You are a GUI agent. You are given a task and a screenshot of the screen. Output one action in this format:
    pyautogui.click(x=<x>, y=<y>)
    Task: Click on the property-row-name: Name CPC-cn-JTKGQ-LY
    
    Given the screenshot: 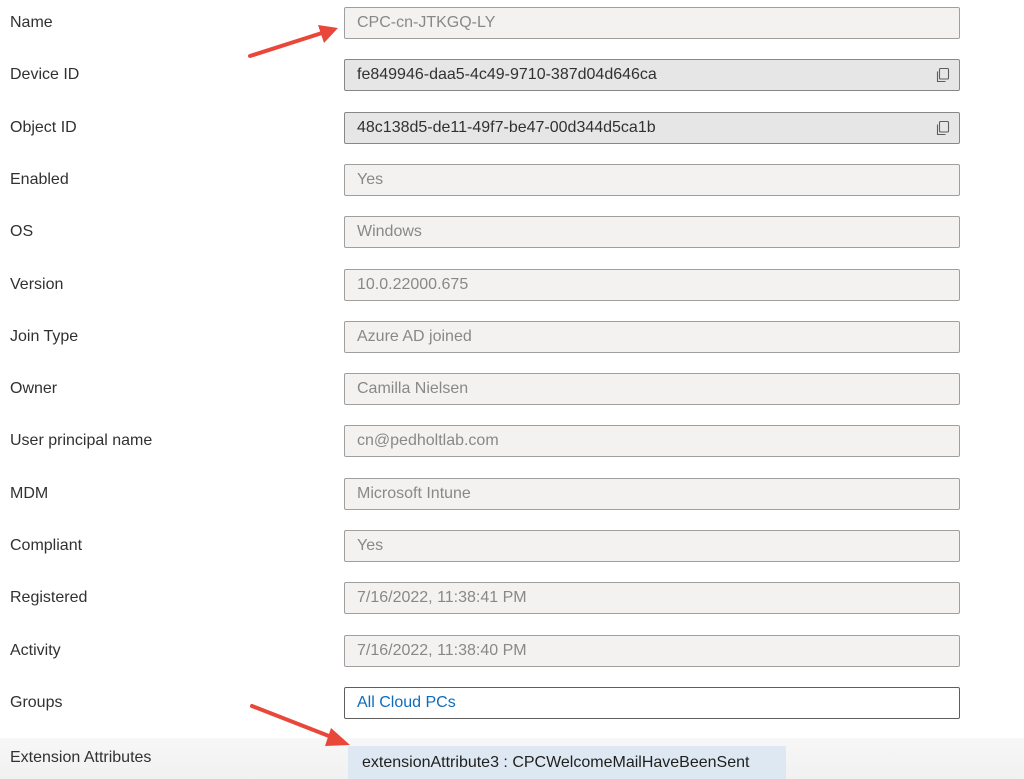 What is the action you would take?
    pyautogui.click(x=512, y=23)
    